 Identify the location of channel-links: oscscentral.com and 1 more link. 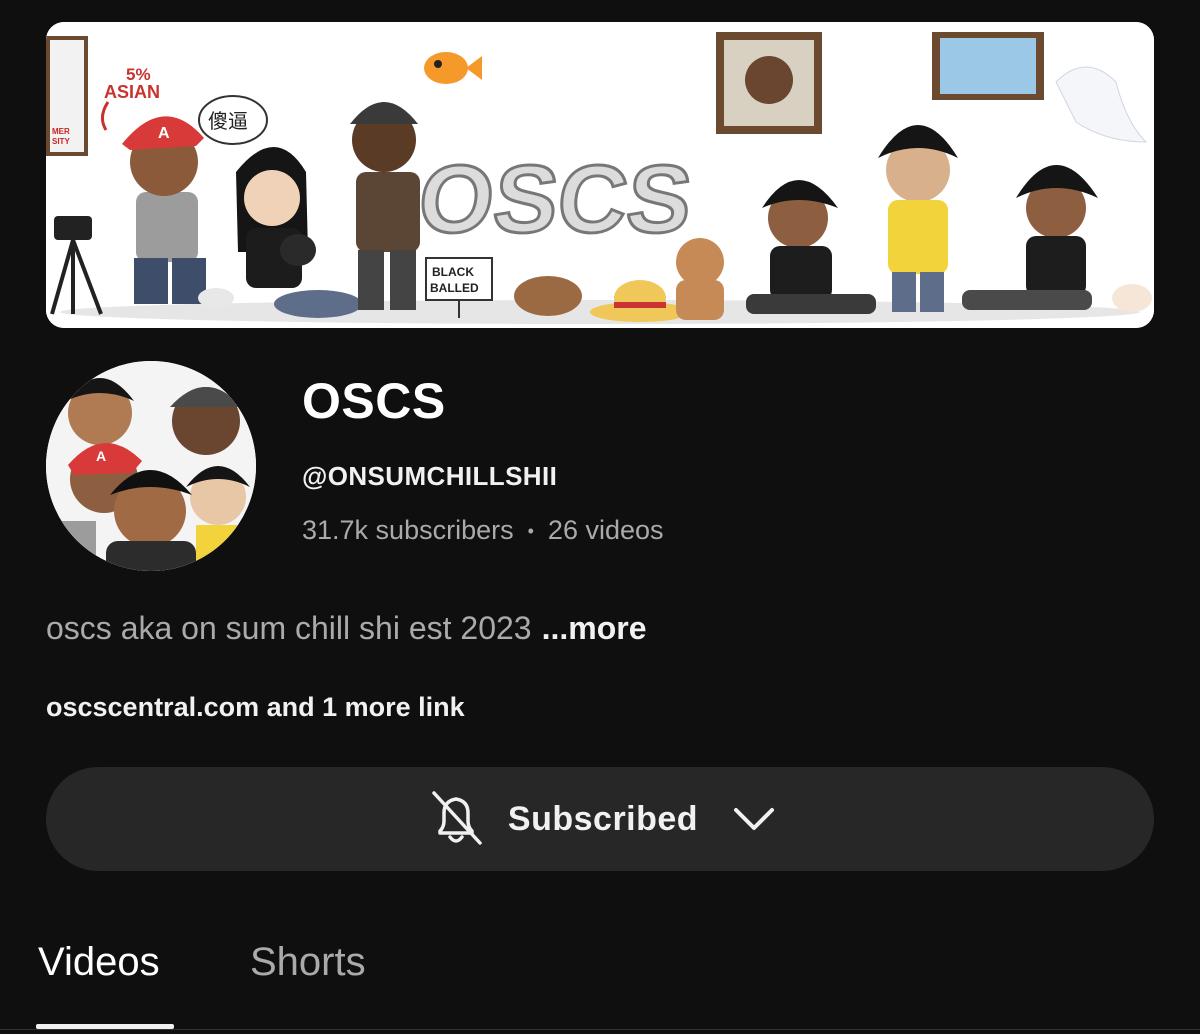
(255, 707).